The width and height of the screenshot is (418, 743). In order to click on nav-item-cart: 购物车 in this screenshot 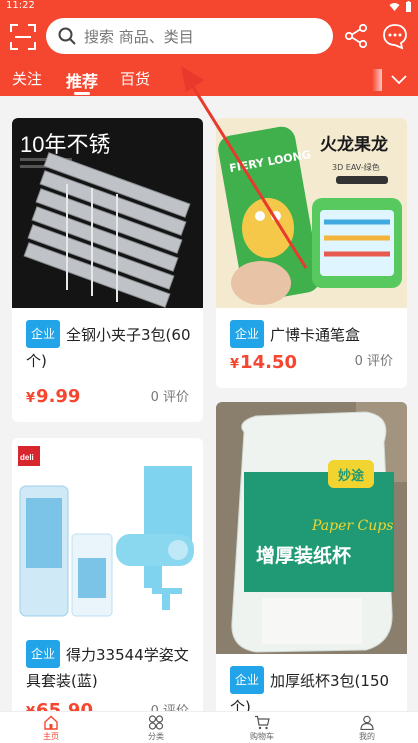, I will do `click(262, 728)`.